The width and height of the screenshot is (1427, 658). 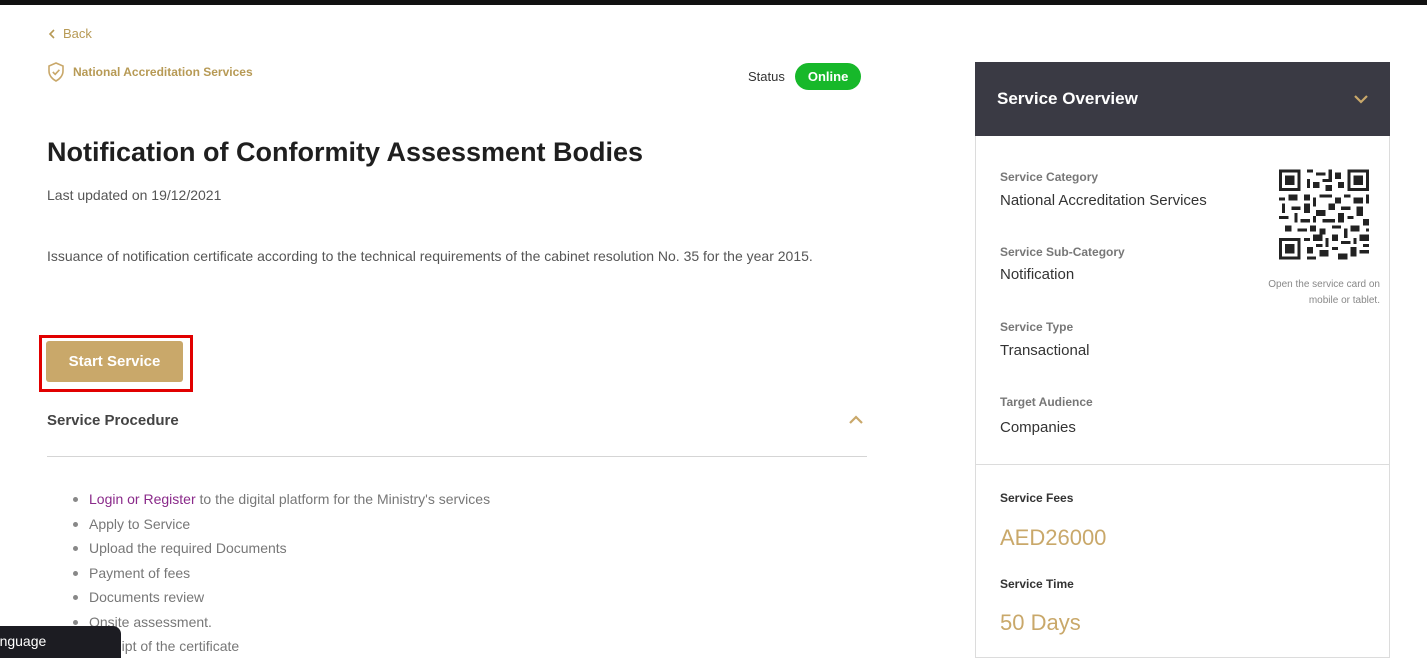 What do you see at coordinates (1037, 274) in the screenshot?
I see `service-subcategory-value: Notification` at bounding box center [1037, 274].